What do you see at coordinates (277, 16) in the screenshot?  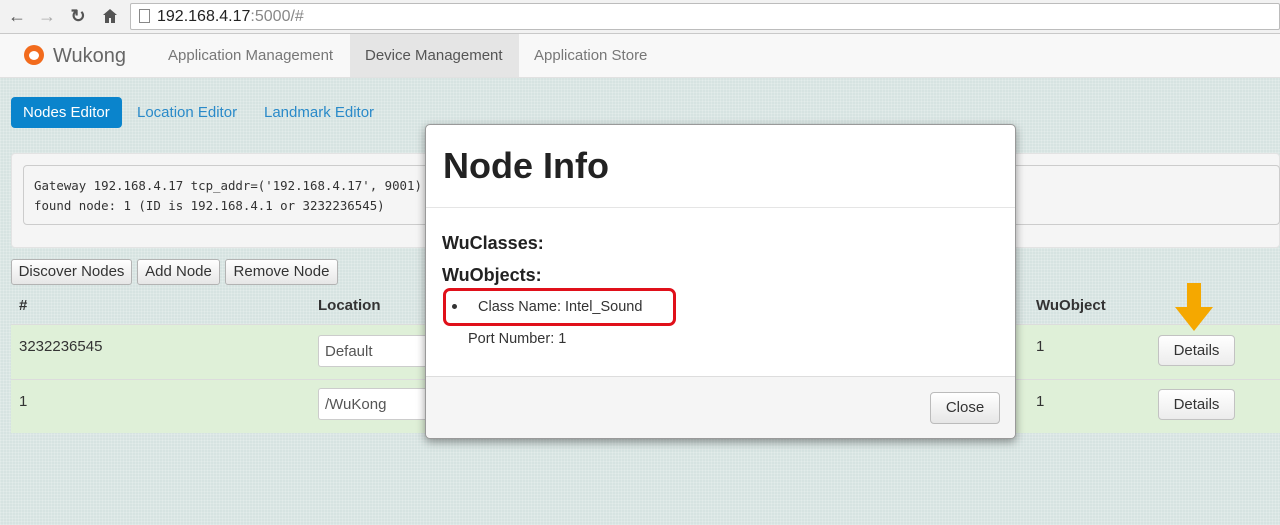 I see `url-port-path: :5000/#` at bounding box center [277, 16].